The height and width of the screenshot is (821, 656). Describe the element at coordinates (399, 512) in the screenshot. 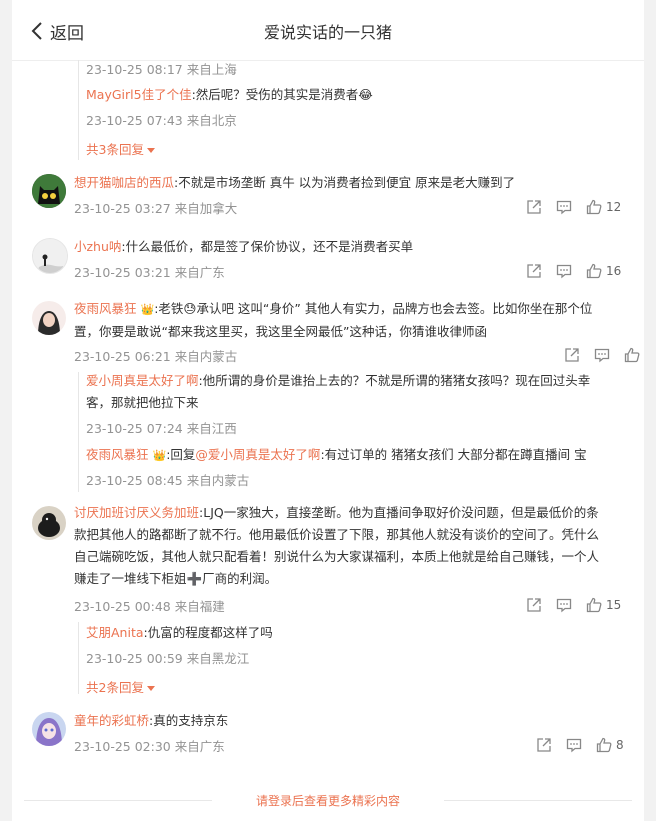

I see `comment-text: :LJQ一家独大，直接垄断。他为直播间争取好价没问题，但是最低价的条` at that location.